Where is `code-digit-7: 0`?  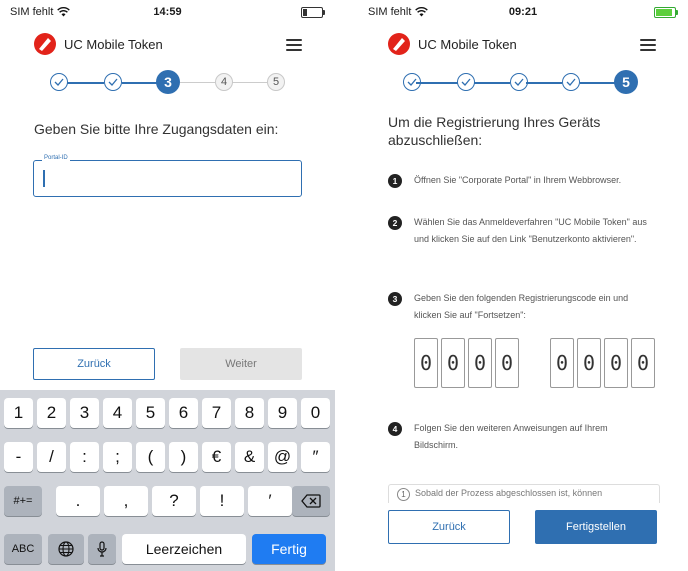
code-digit-7: 0 is located at coordinates (616, 363).